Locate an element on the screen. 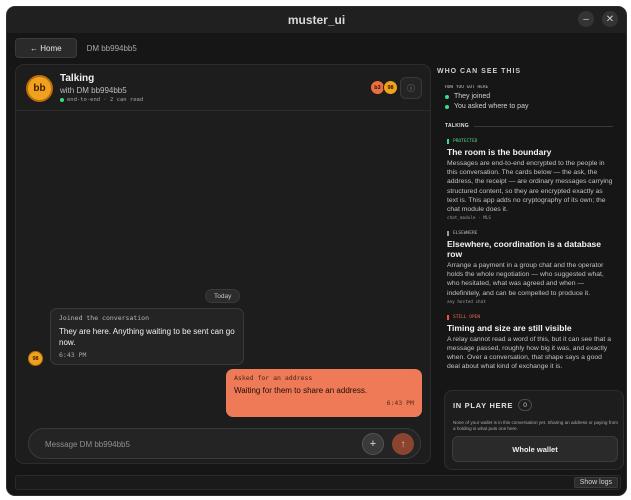  plus-icon: + is located at coordinates (373, 444).